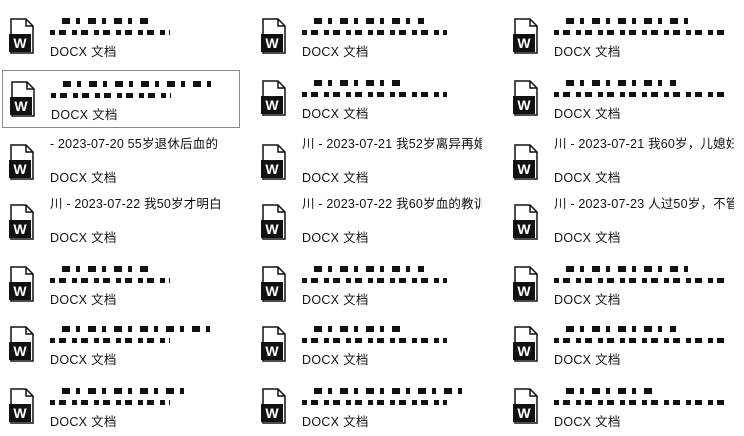  What do you see at coordinates (134, 144) in the screenshot?
I see `file-name: - 2023-07-20 55岁退休后血的` at bounding box center [134, 144].